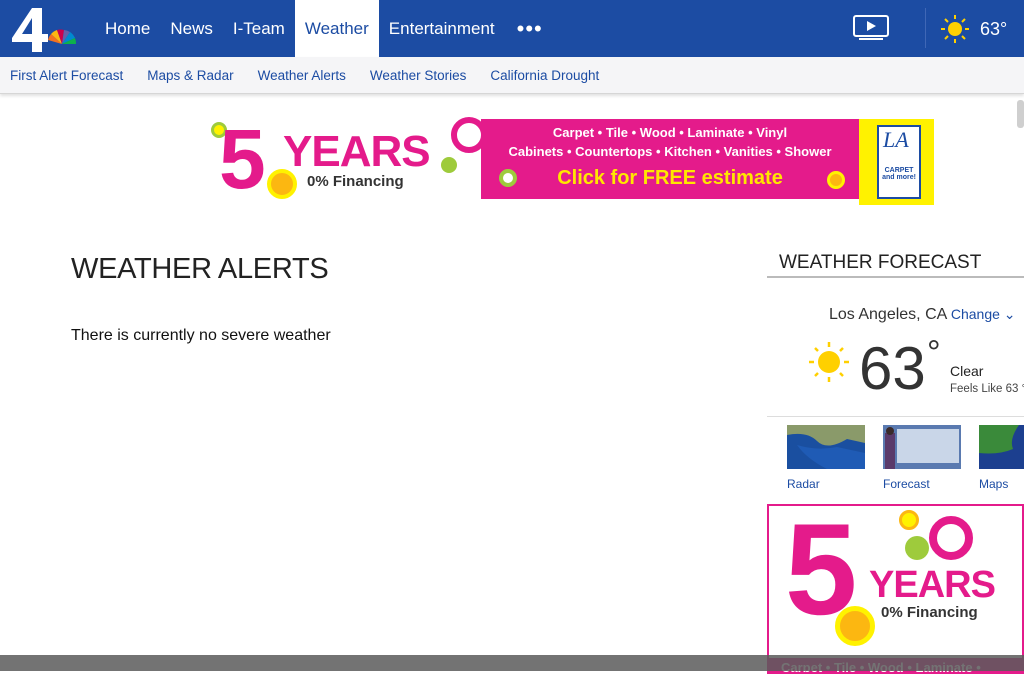 The height and width of the screenshot is (674, 1024). What do you see at coordinates (880, 262) in the screenshot?
I see `sidebar-title: WEATHER FORECAST` at bounding box center [880, 262].